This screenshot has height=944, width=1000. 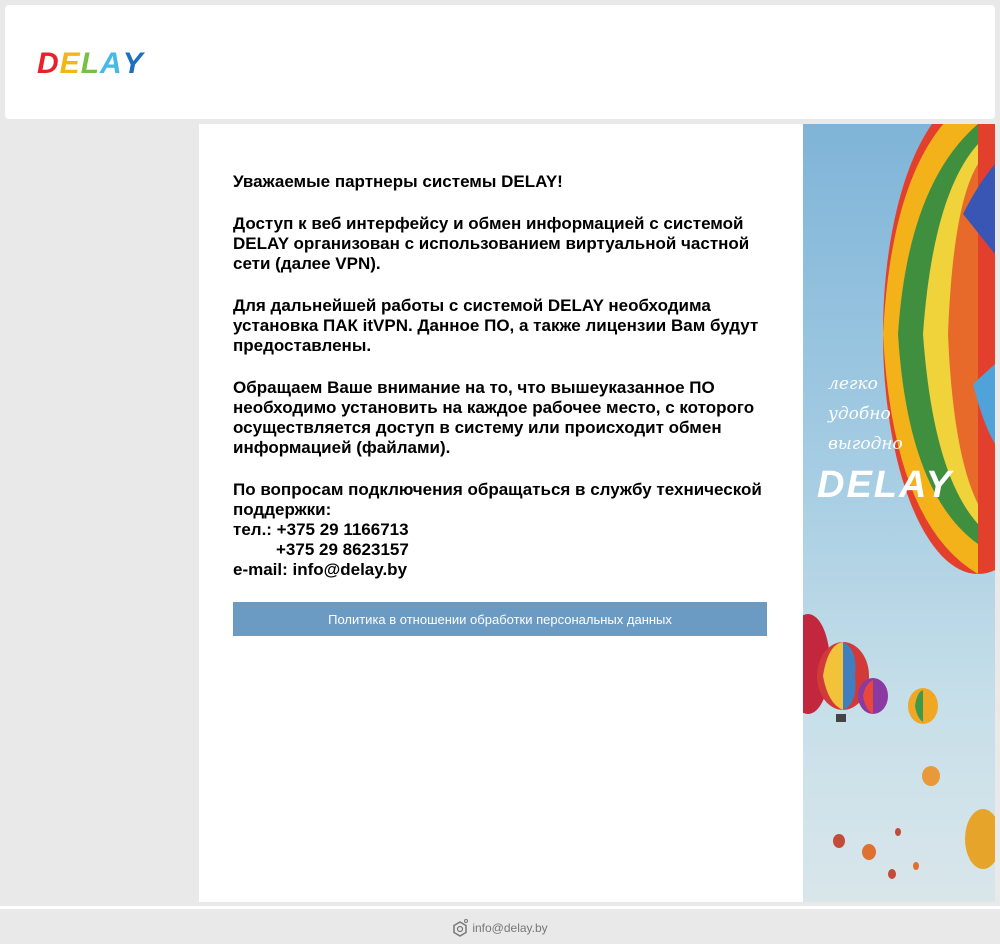 I want to click on contact-icon, so click(x=461, y=928).